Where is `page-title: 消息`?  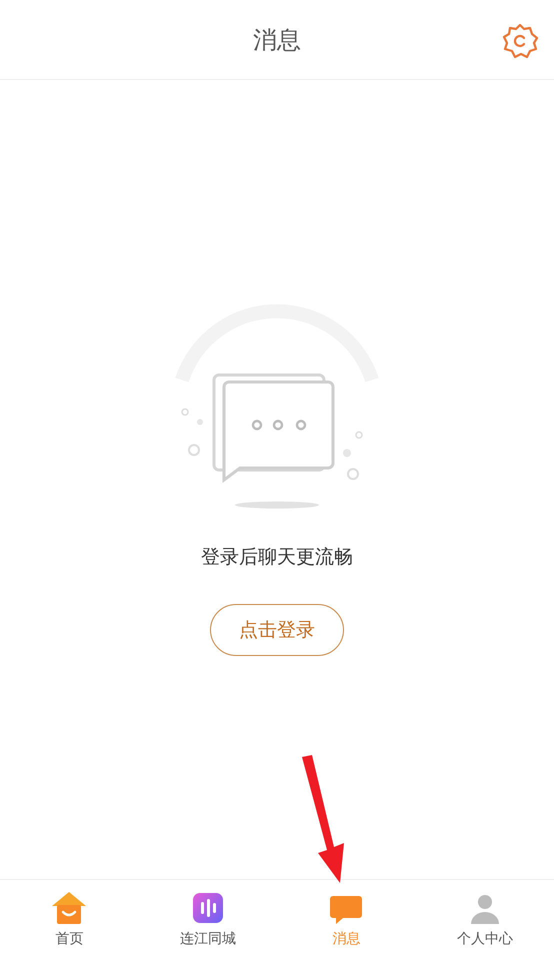
page-title: 消息 is located at coordinates (277, 40).